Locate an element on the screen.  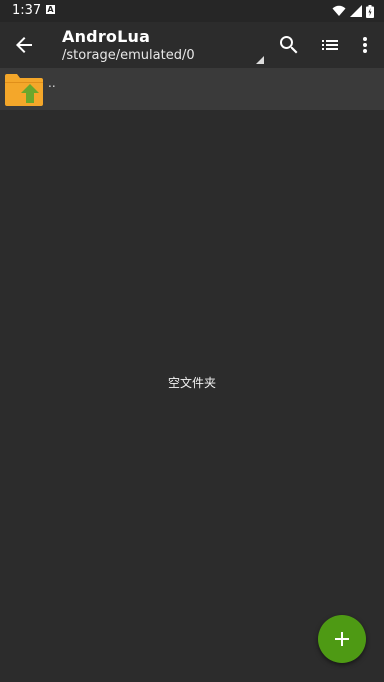
list-view-icon is located at coordinates (330, 45).